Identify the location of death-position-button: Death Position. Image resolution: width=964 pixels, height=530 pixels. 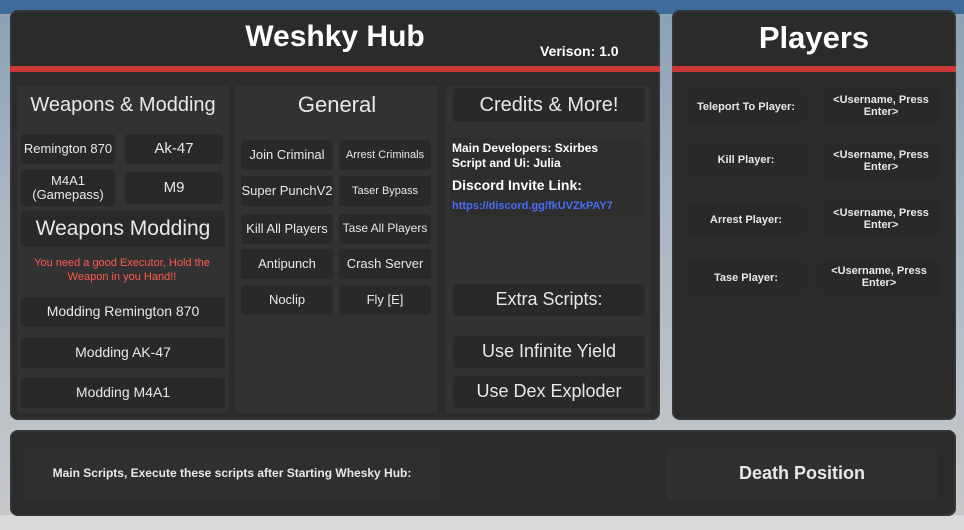
(802, 474).